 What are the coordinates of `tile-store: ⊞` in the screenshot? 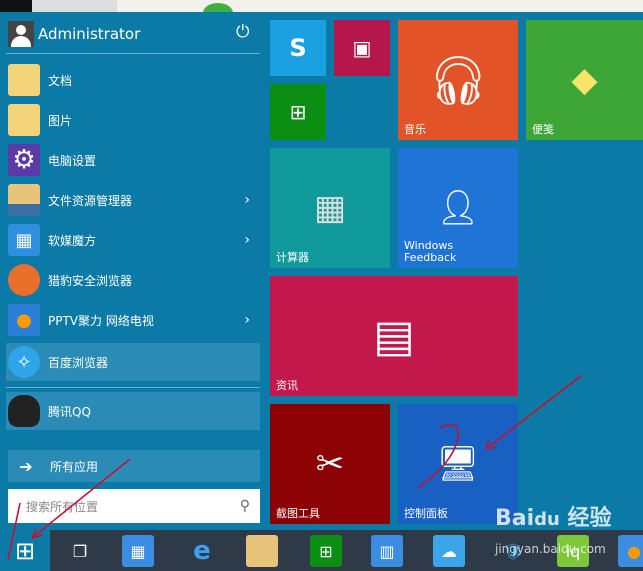 It's located at (298, 112).